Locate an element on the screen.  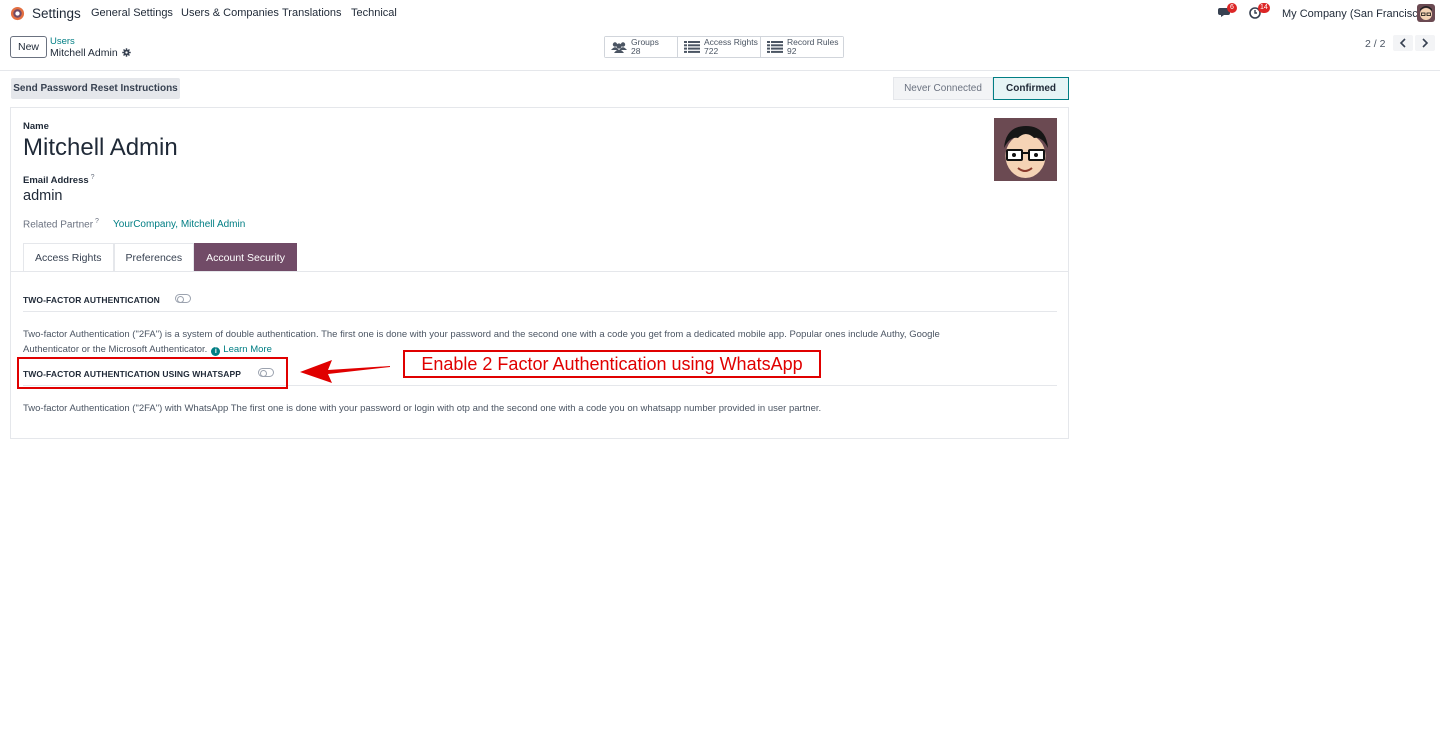
user-photo is located at coordinates (1025, 149).